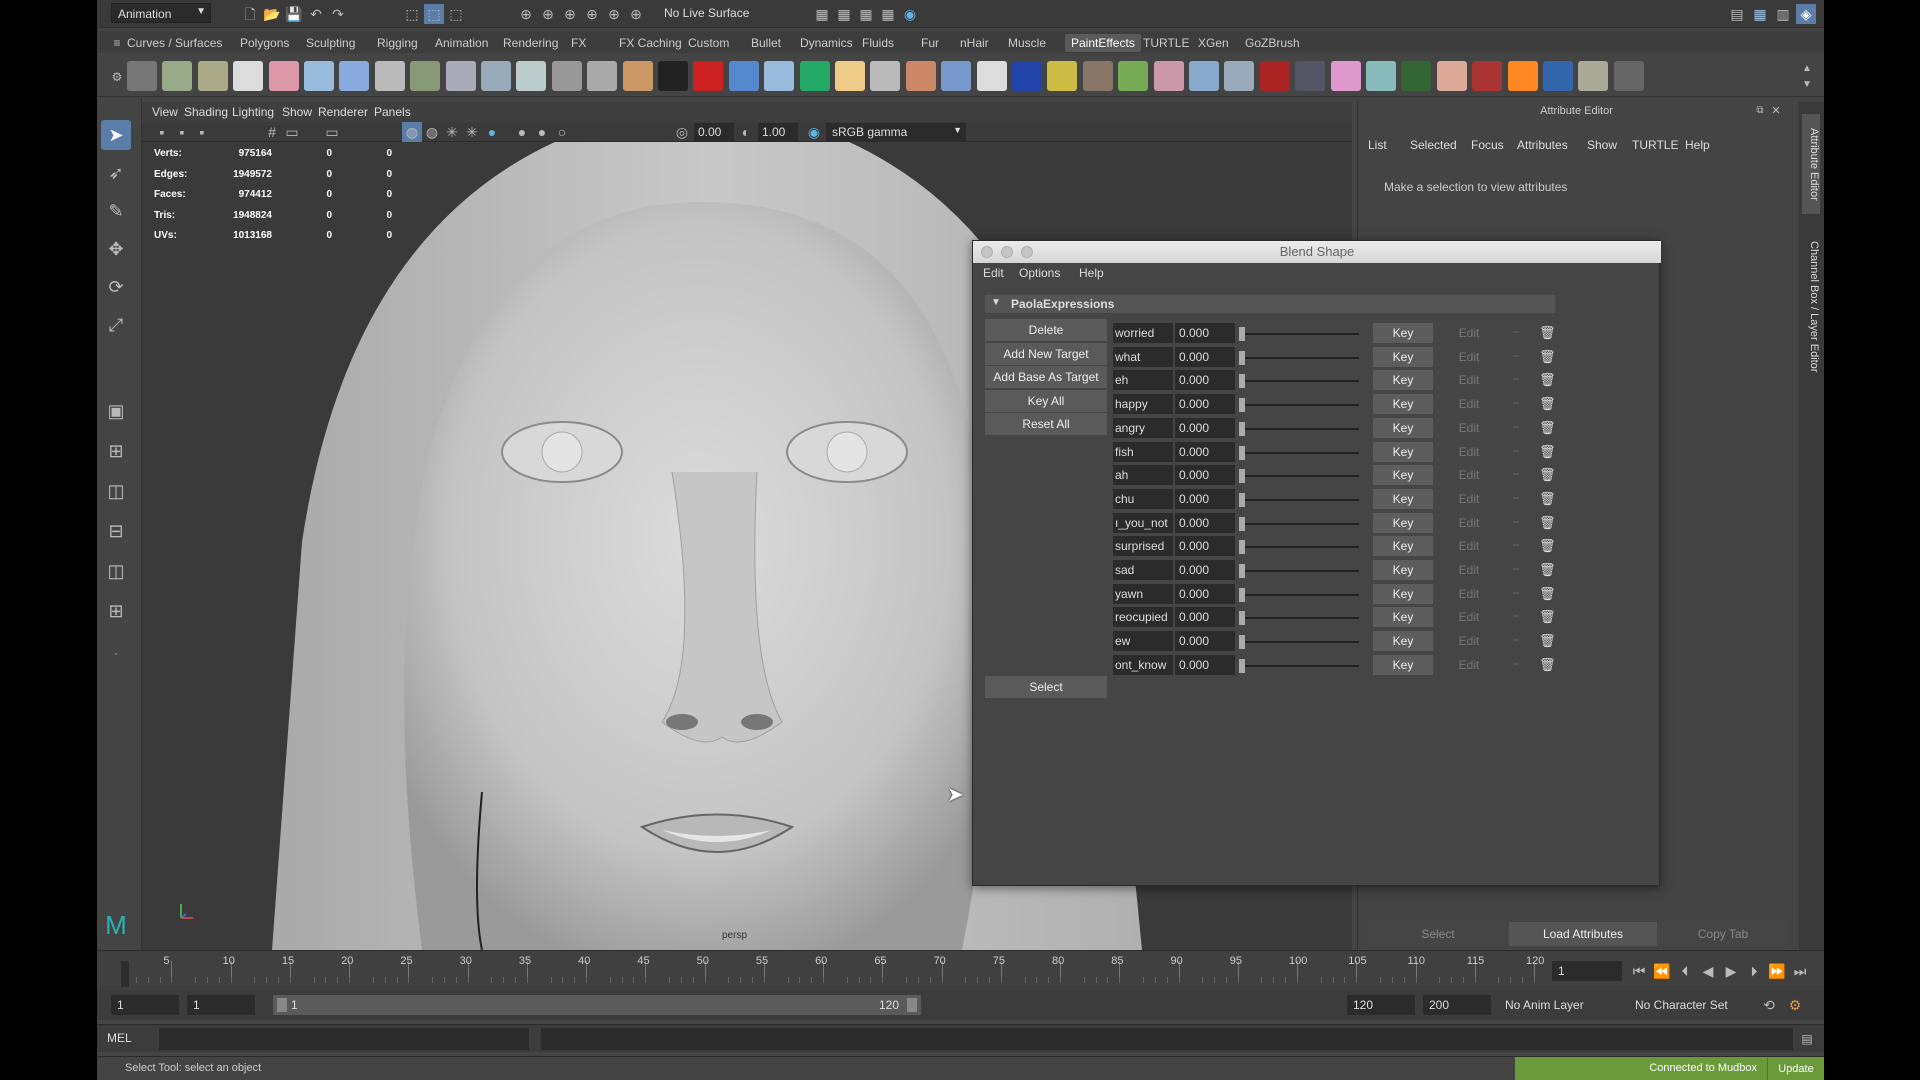 Image resolution: width=1920 pixels, height=1080 pixels. What do you see at coordinates (993, 273) in the screenshot?
I see `blend-menu-edit: Edit` at bounding box center [993, 273].